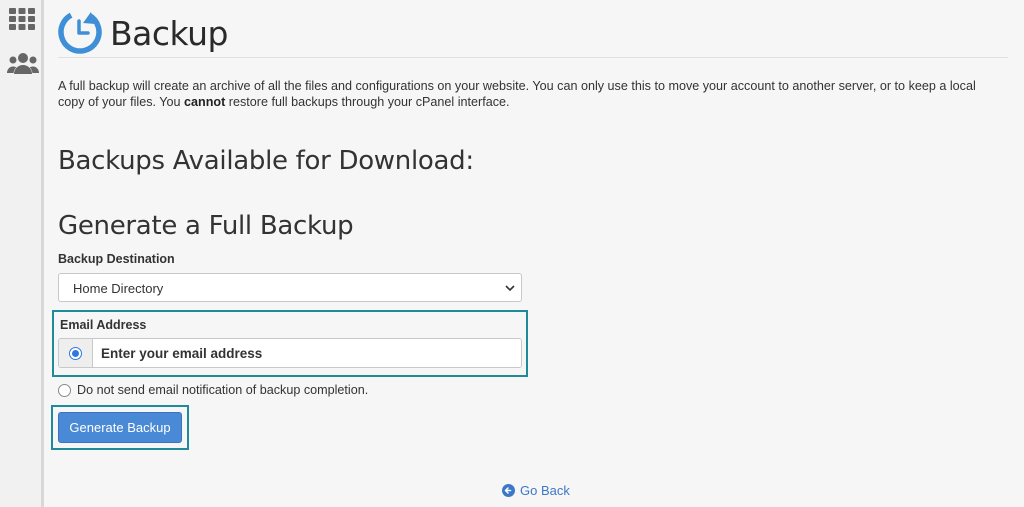  What do you see at coordinates (508, 490) in the screenshot?
I see `arrow-left-circle-icon` at bounding box center [508, 490].